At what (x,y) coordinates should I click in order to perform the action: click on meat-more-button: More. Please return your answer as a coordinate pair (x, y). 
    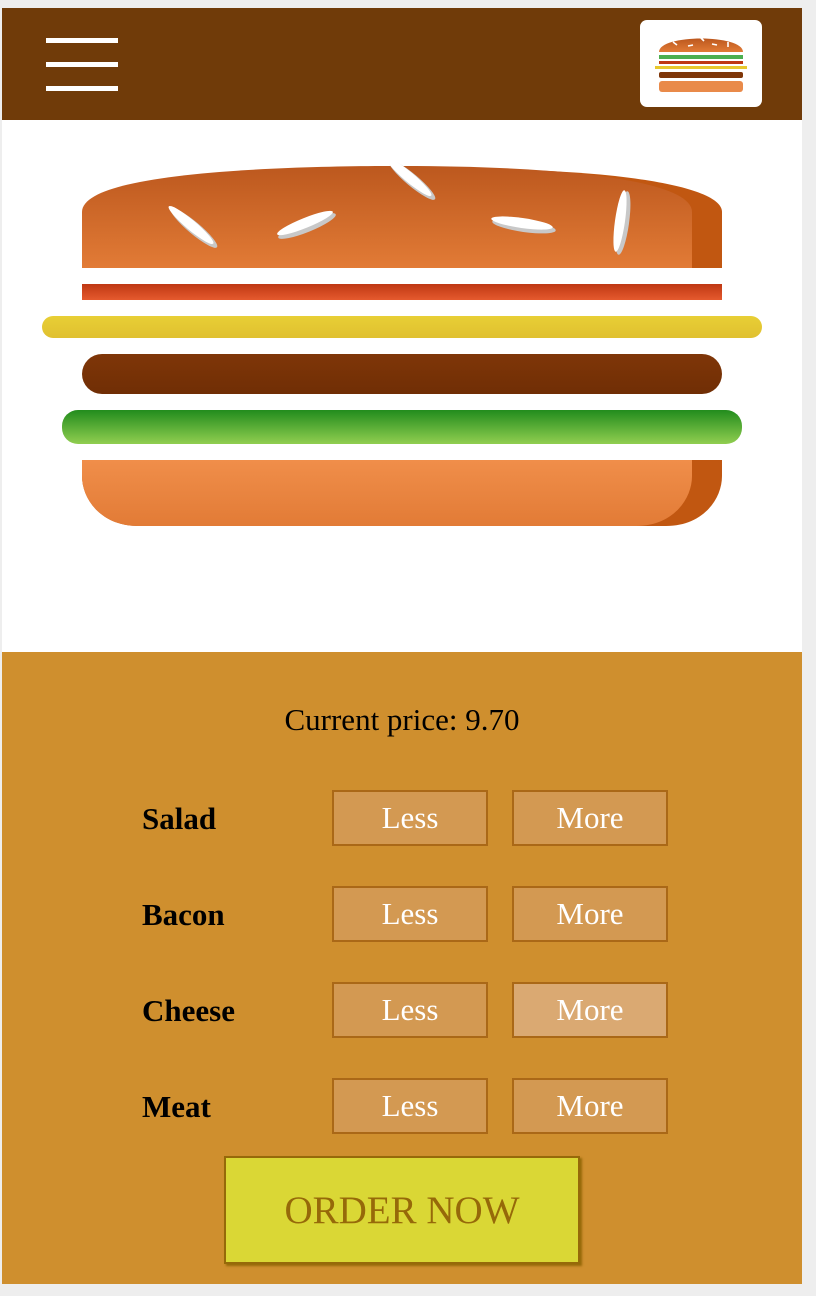
    Looking at the image, I should click on (590, 1106).